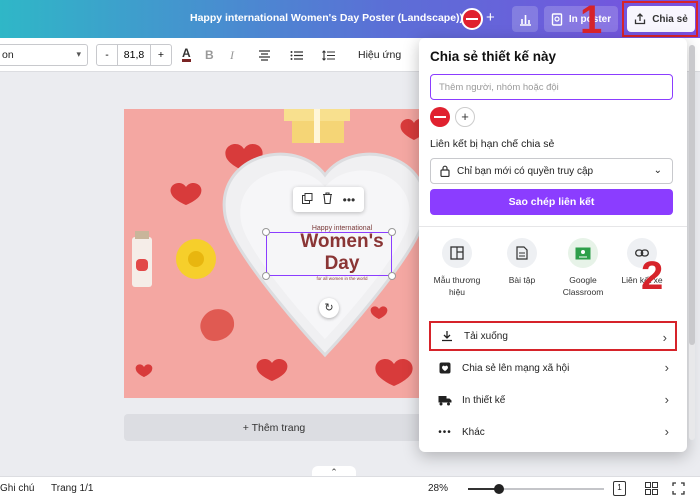 The image size is (700, 500). Describe the element at coordinates (472, 19) in the screenshot. I see `user-avatar` at that location.